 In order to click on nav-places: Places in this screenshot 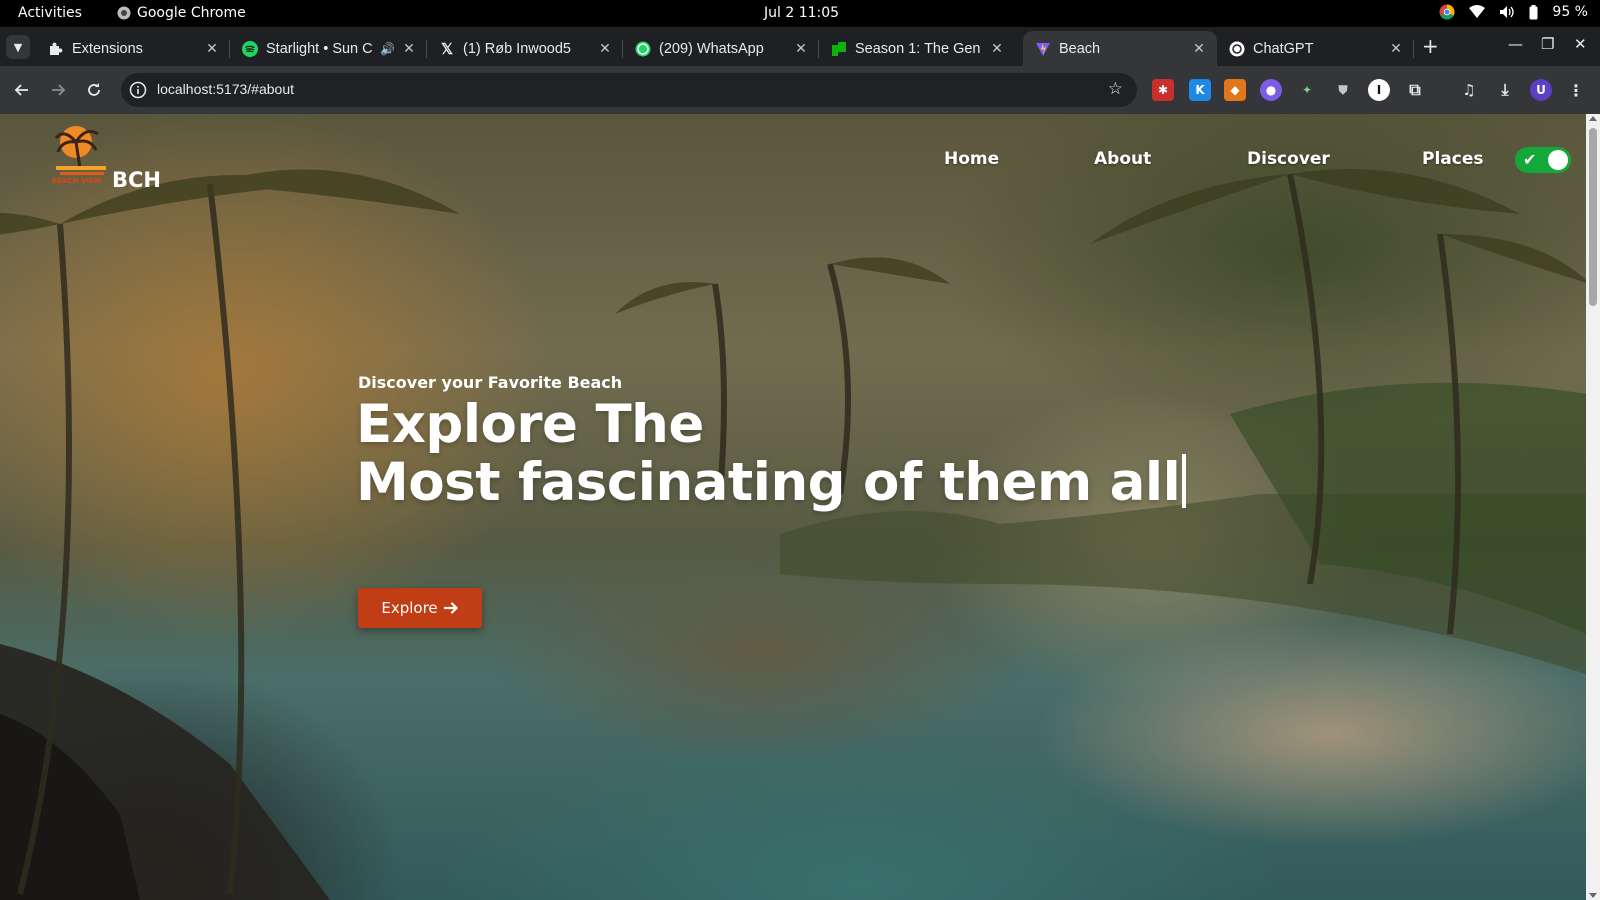, I will do `click(1452, 159)`.